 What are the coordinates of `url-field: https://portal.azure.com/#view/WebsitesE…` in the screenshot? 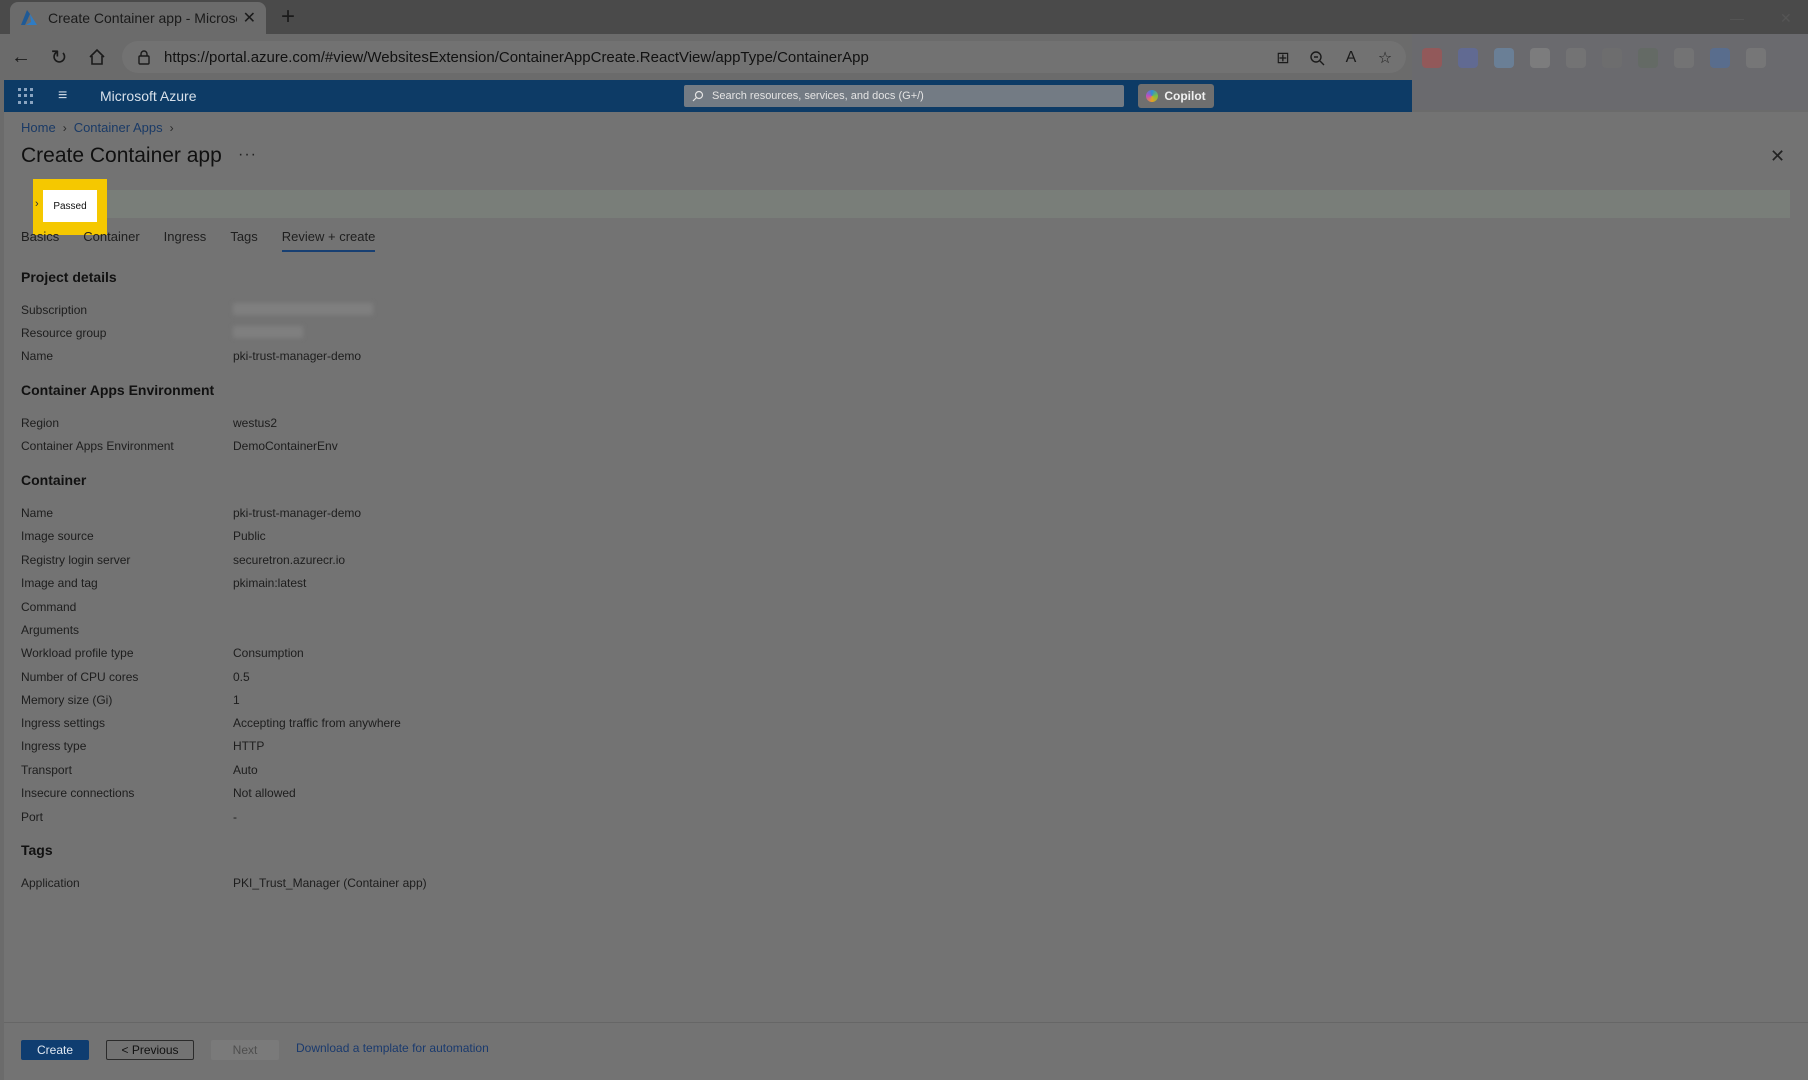 It's located at (764, 57).